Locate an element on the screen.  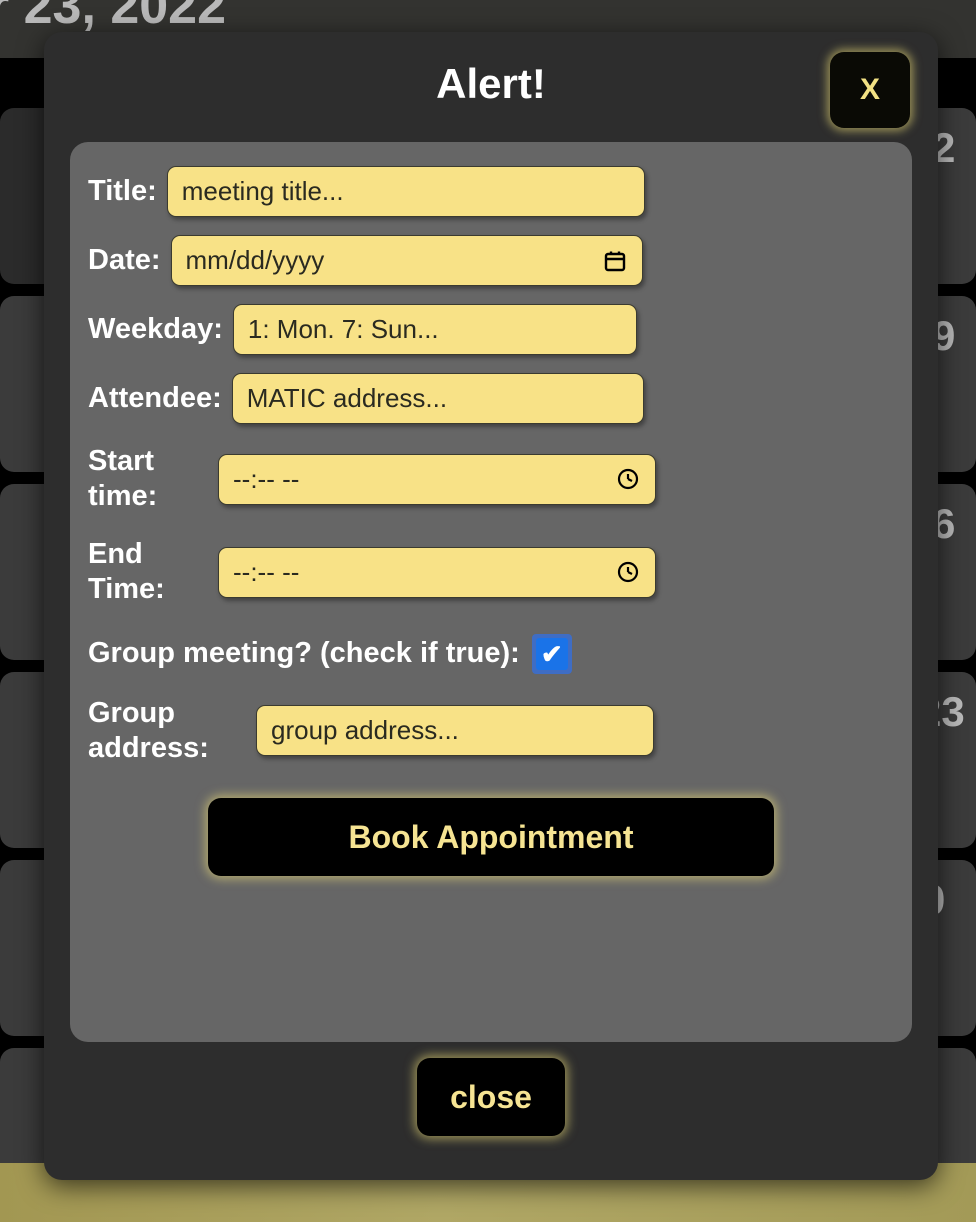
end-time-label-line2: Time: is located at coordinates (126, 589).